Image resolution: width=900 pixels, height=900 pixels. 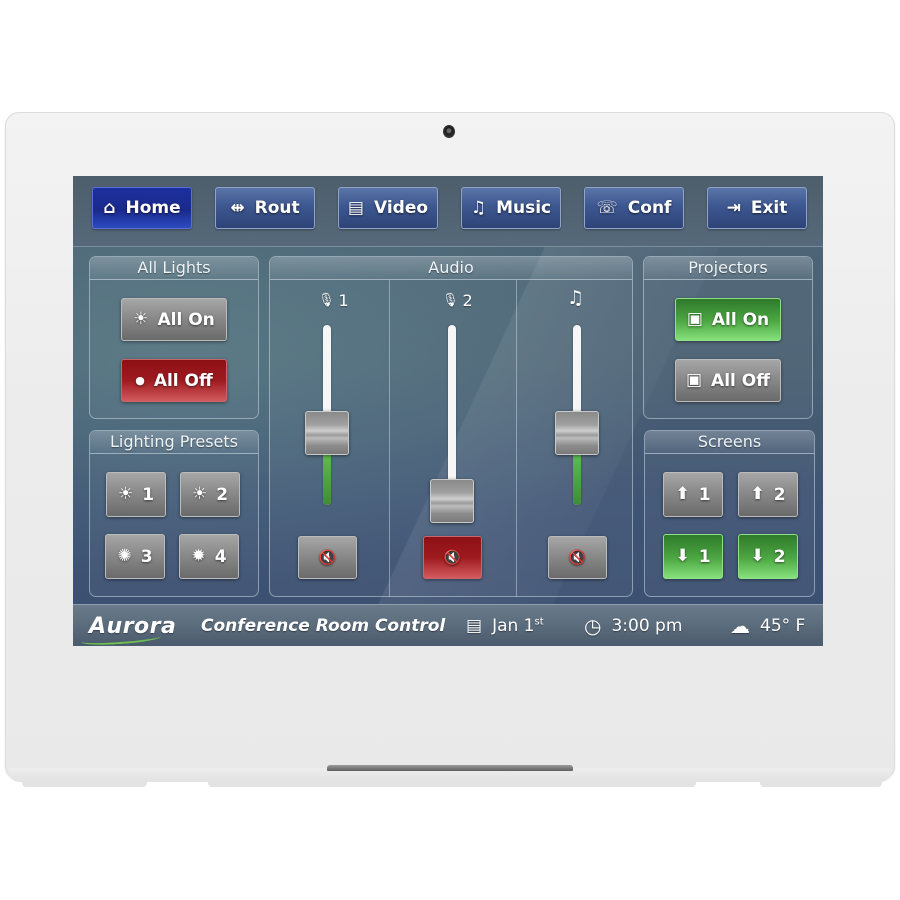 What do you see at coordinates (451, 268) in the screenshot?
I see `panel-title: Audio` at bounding box center [451, 268].